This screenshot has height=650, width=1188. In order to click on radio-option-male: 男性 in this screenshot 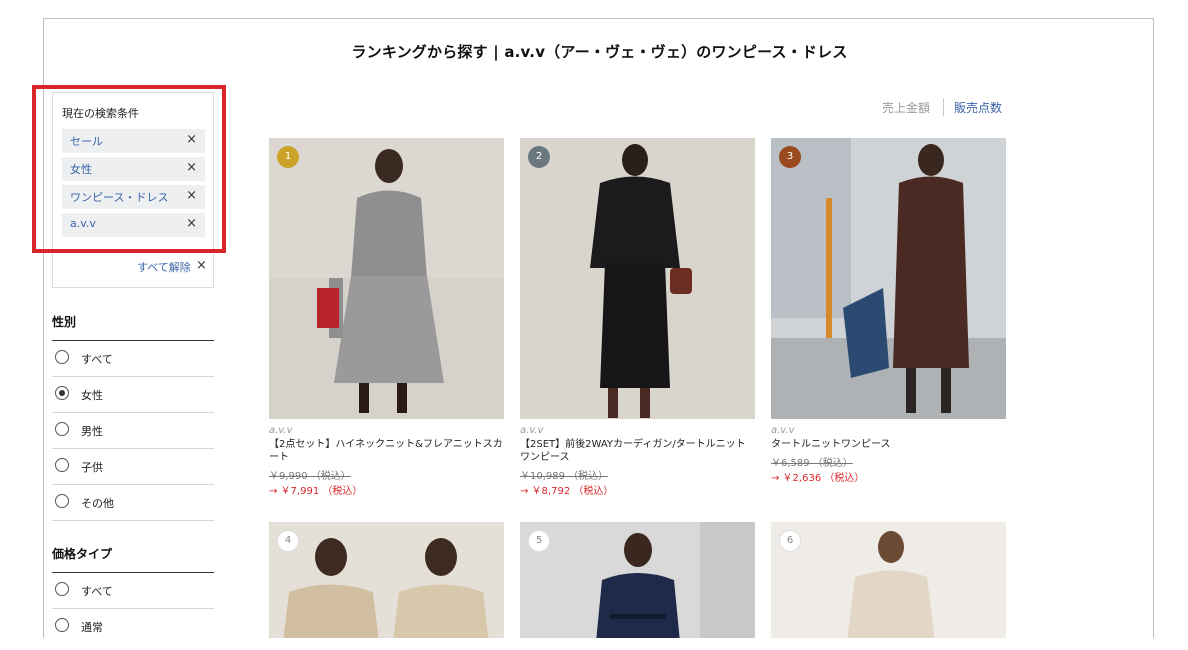, I will do `click(133, 431)`.